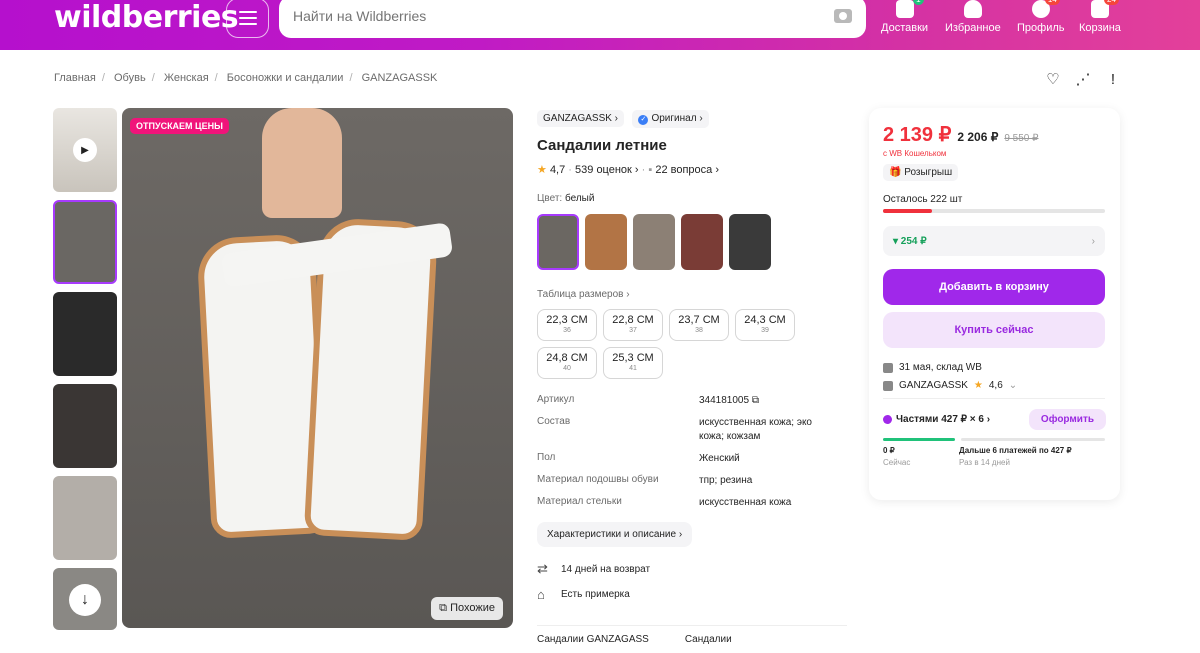  I want to click on color-value: белый, so click(579, 198).